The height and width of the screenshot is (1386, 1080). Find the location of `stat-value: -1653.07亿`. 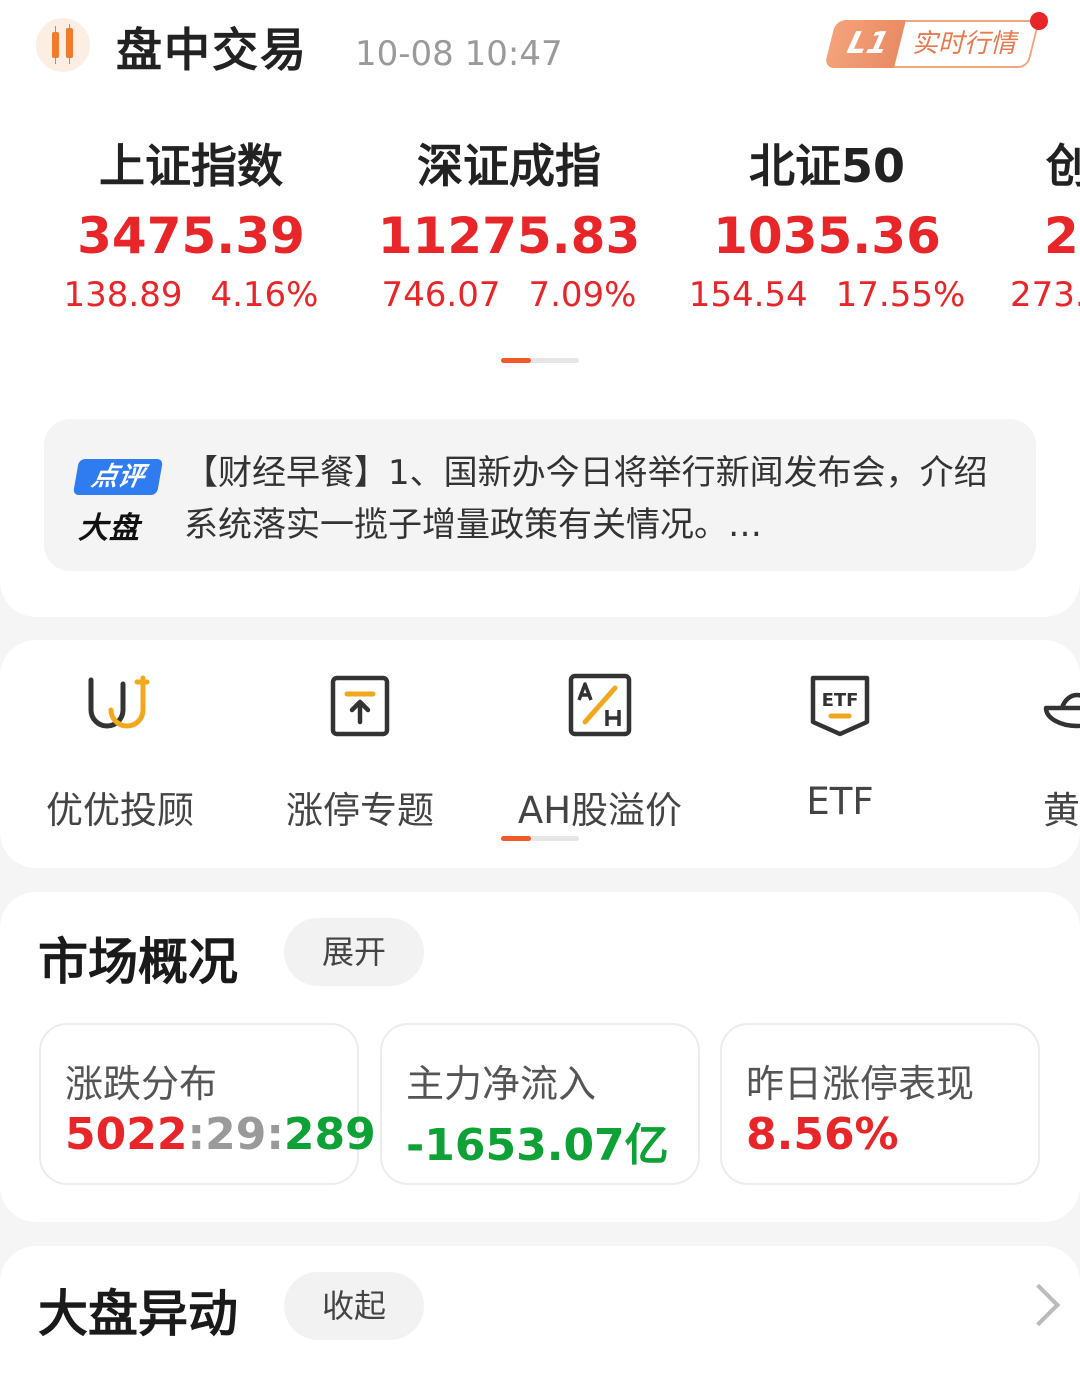

stat-value: -1653.07亿 is located at coordinates (537, 1145).